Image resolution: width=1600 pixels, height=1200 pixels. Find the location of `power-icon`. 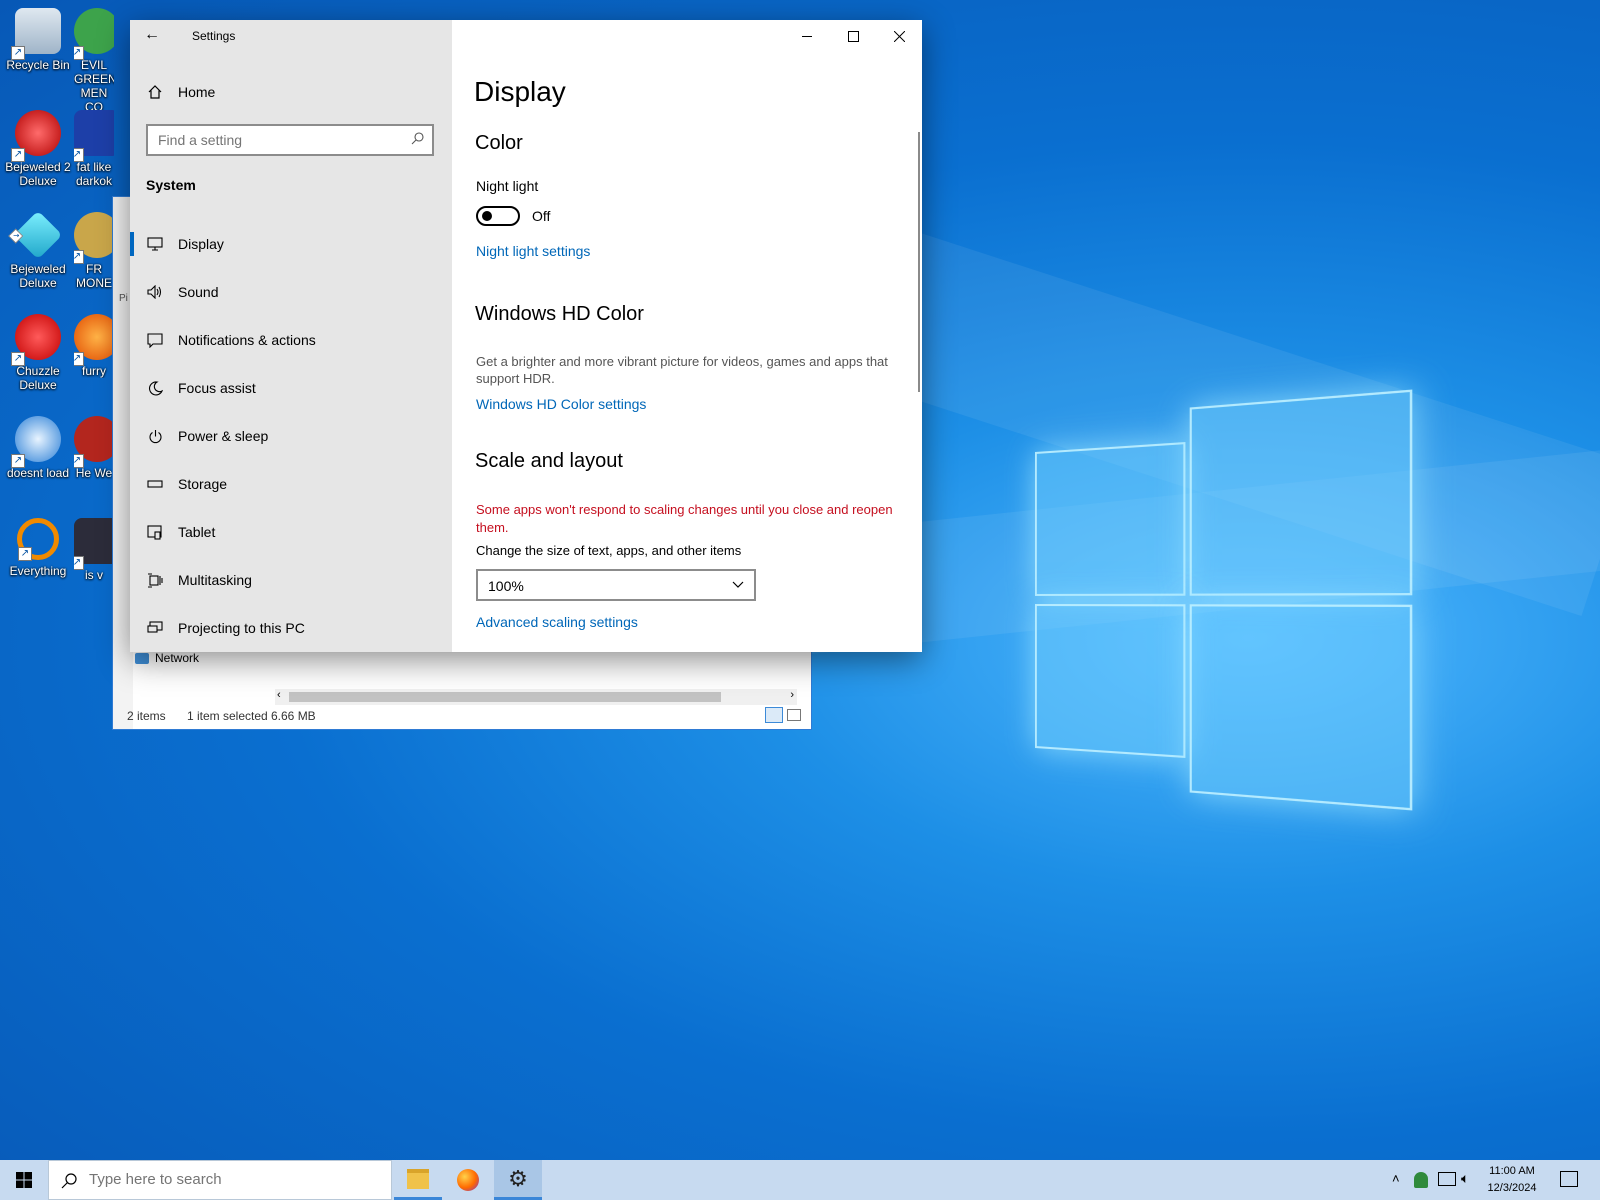

power-icon is located at coordinates (155, 436).